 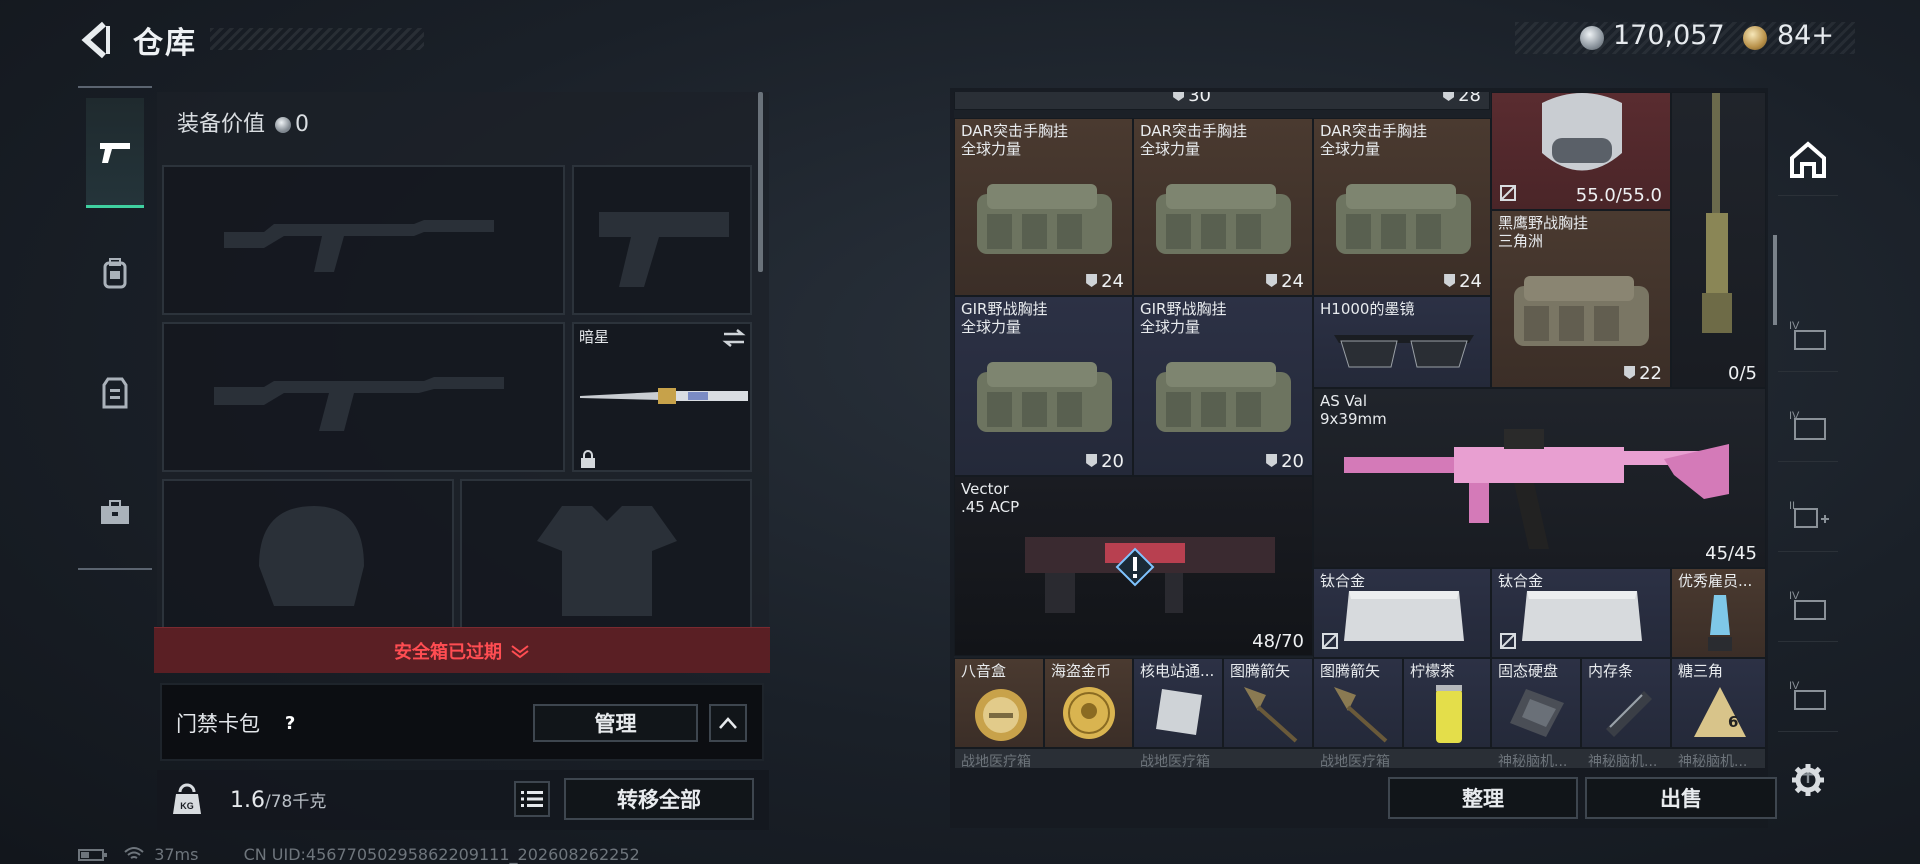 I want to click on unlocked-icon, so click(x=1330, y=641).